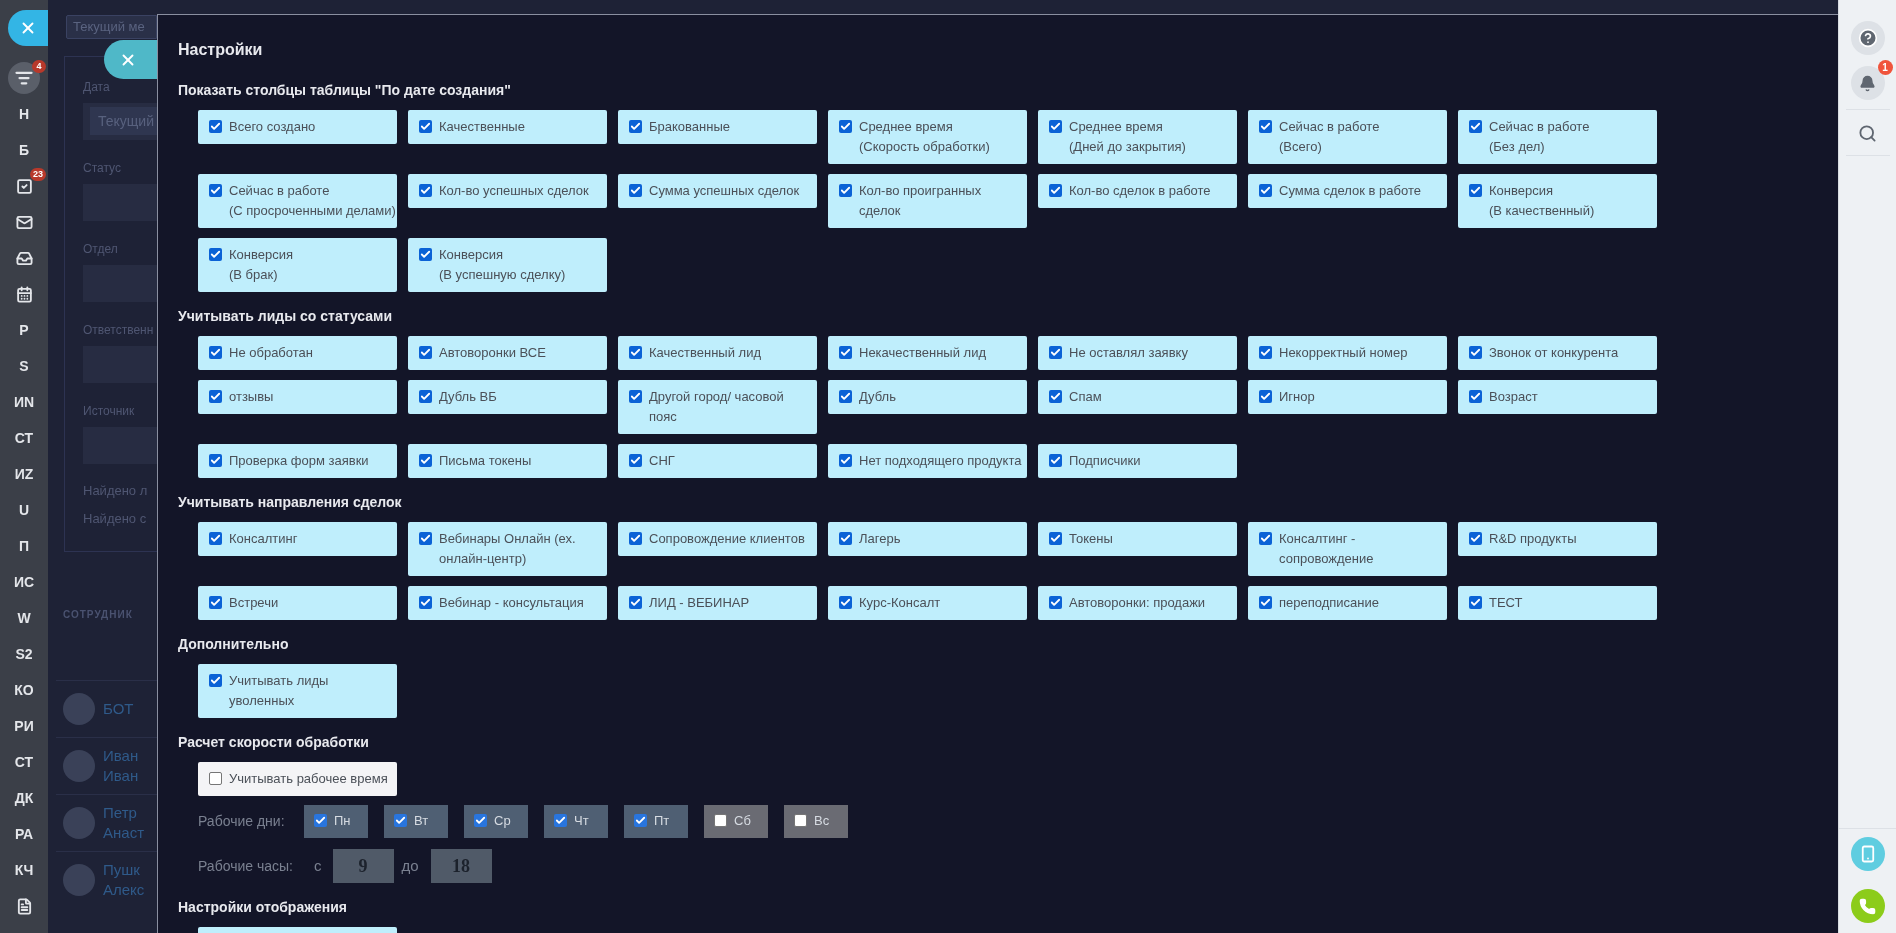  I want to click on nav-button: Р, so click(24, 330).